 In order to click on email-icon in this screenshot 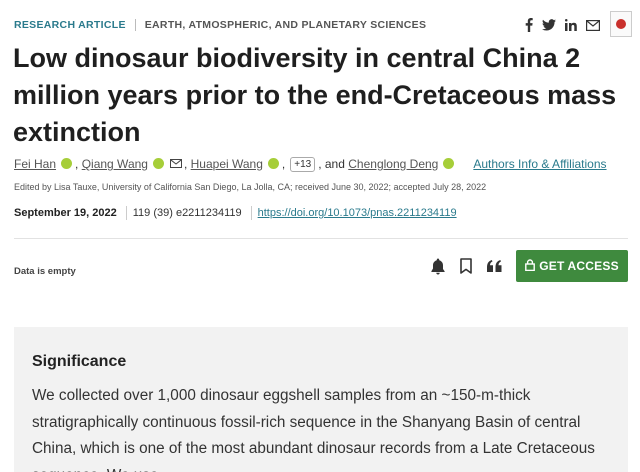, I will do `click(593, 25)`.